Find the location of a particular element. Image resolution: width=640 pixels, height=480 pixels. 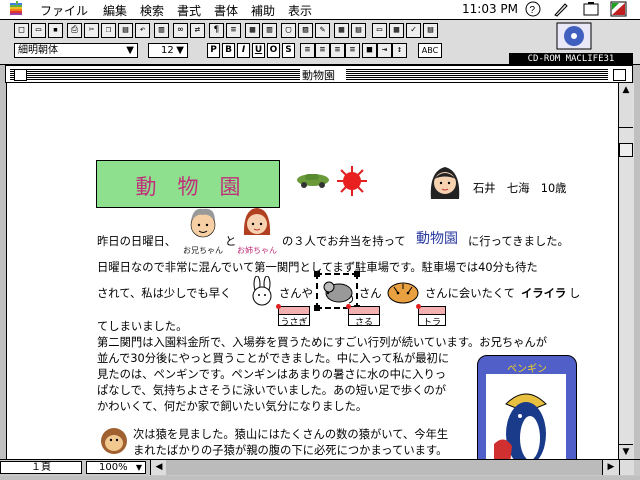

split-box is located at coordinates (626, 112).